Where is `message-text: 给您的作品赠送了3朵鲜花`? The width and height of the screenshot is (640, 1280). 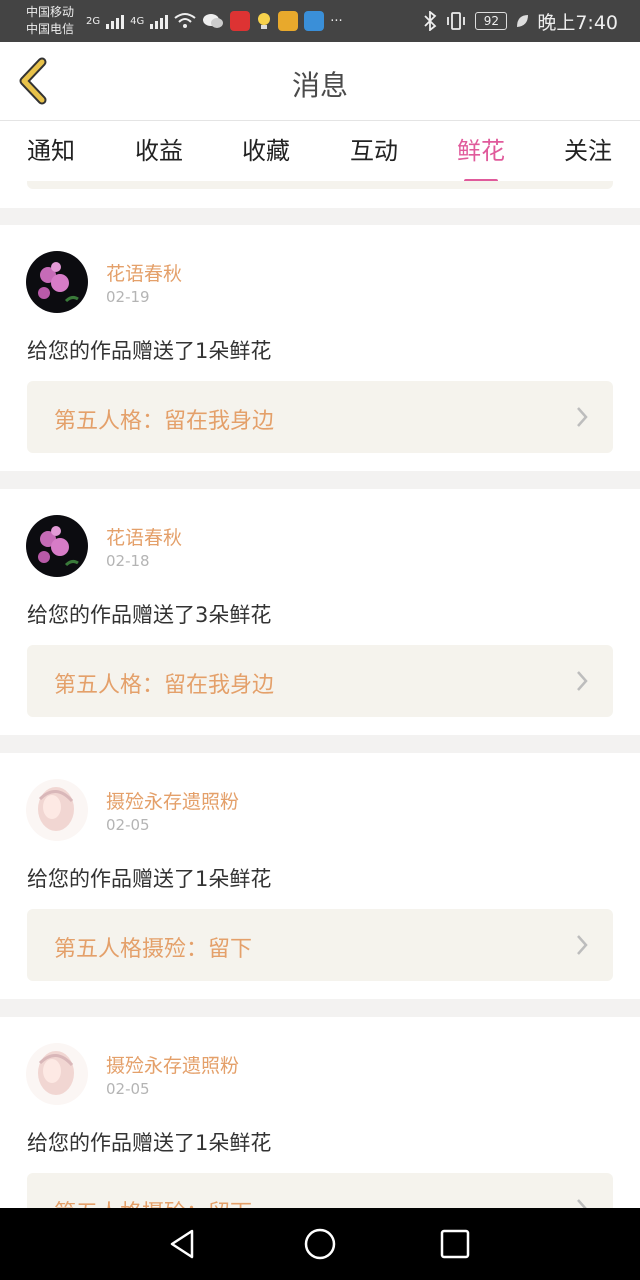 message-text: 给您的作品赠送了3朵鲜花 is located at coordinates (149, 615).